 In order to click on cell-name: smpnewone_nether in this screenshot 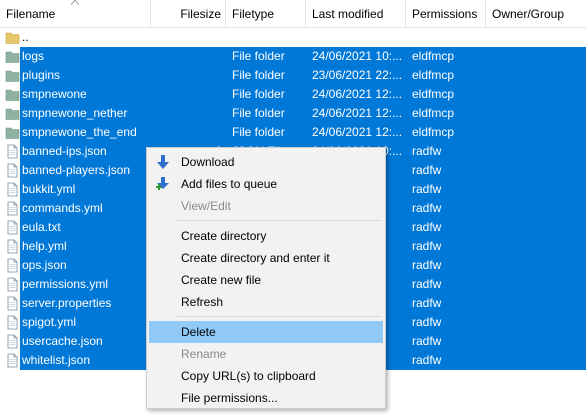, I will do `click(75, 113)`.